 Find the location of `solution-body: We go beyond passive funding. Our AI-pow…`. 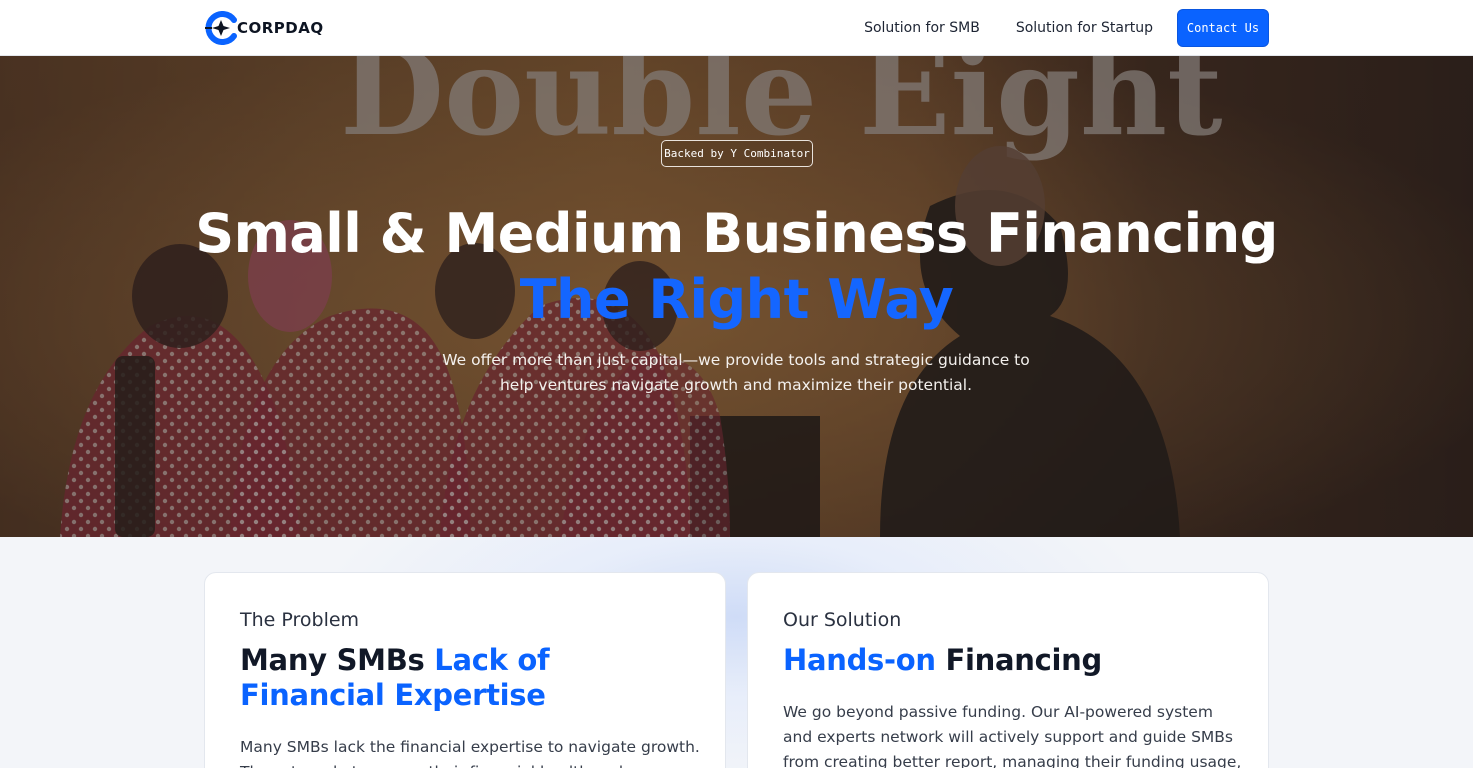

solution-body: We go beyond passive funding. Our AI-pow… is located at coordinates (1012, 735).